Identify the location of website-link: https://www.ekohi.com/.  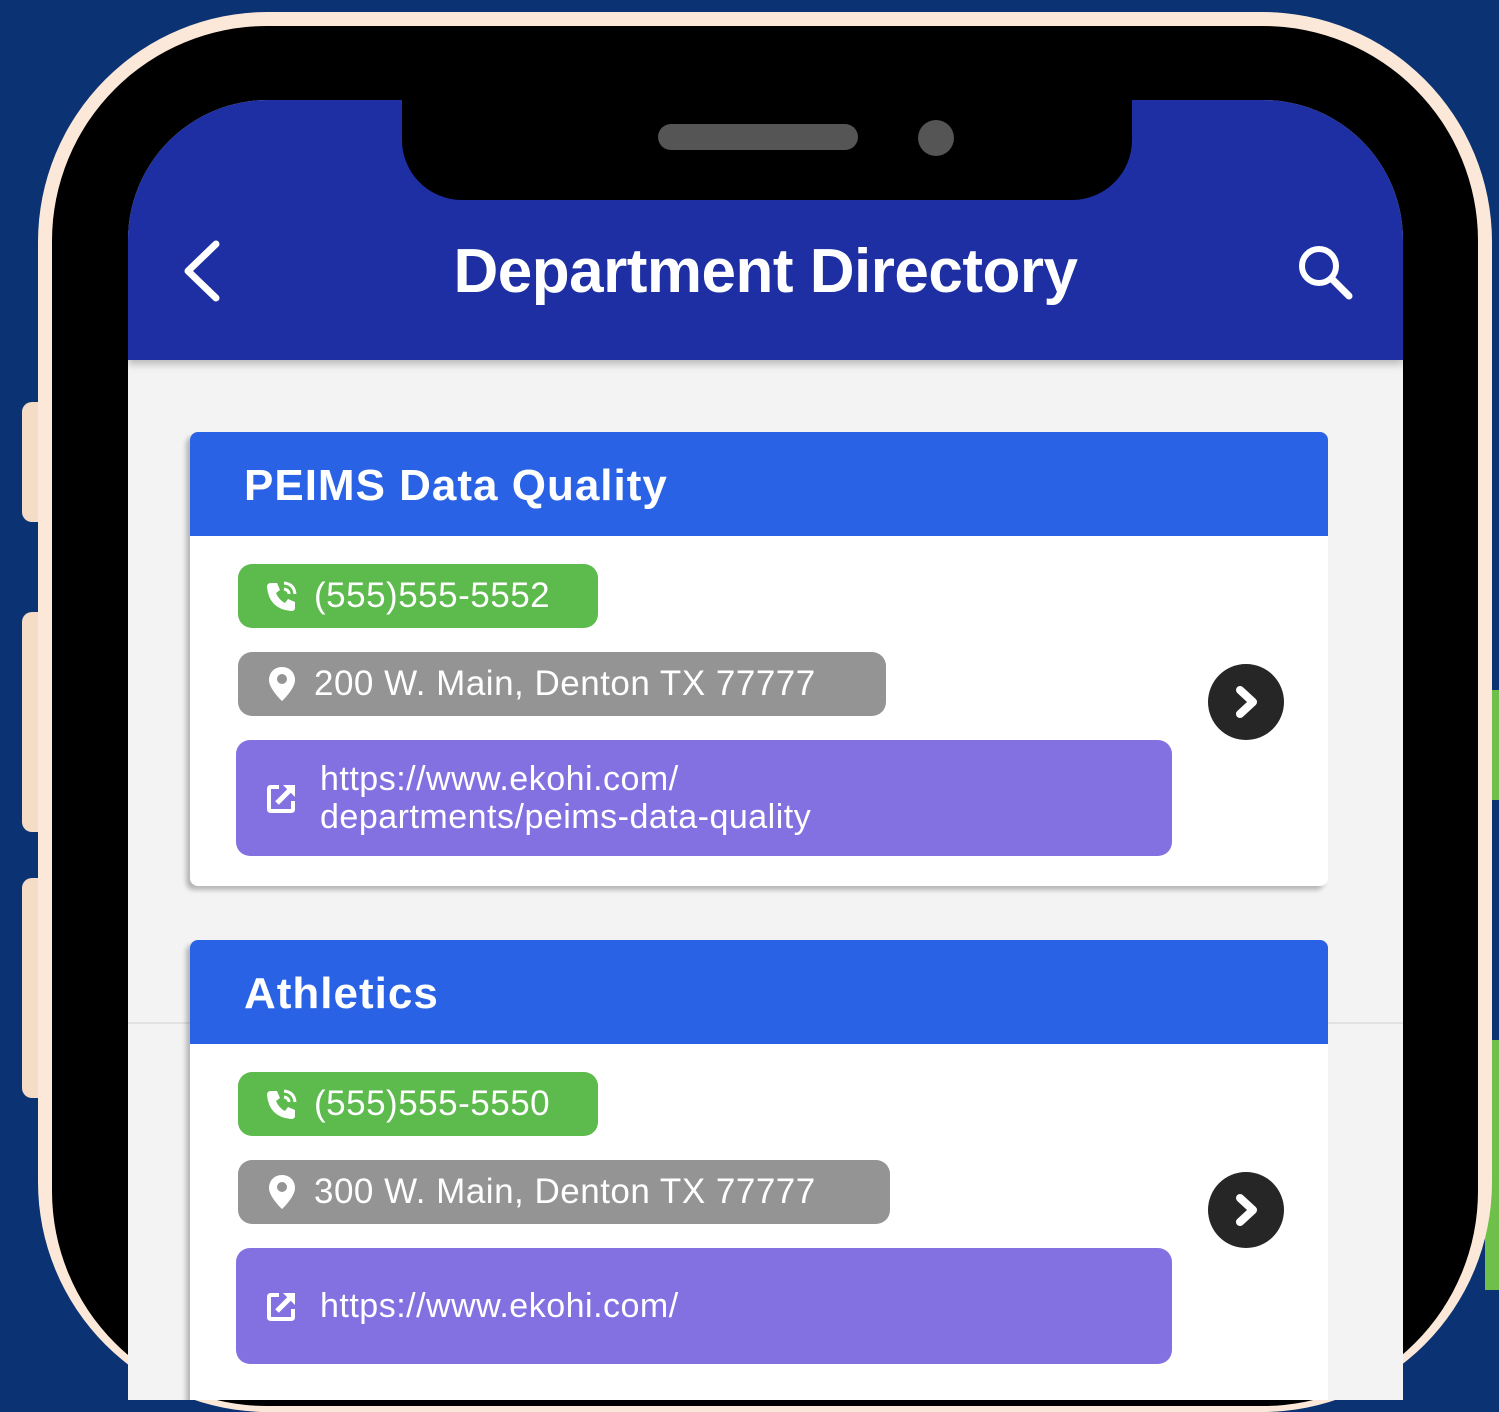
(704, 1306).